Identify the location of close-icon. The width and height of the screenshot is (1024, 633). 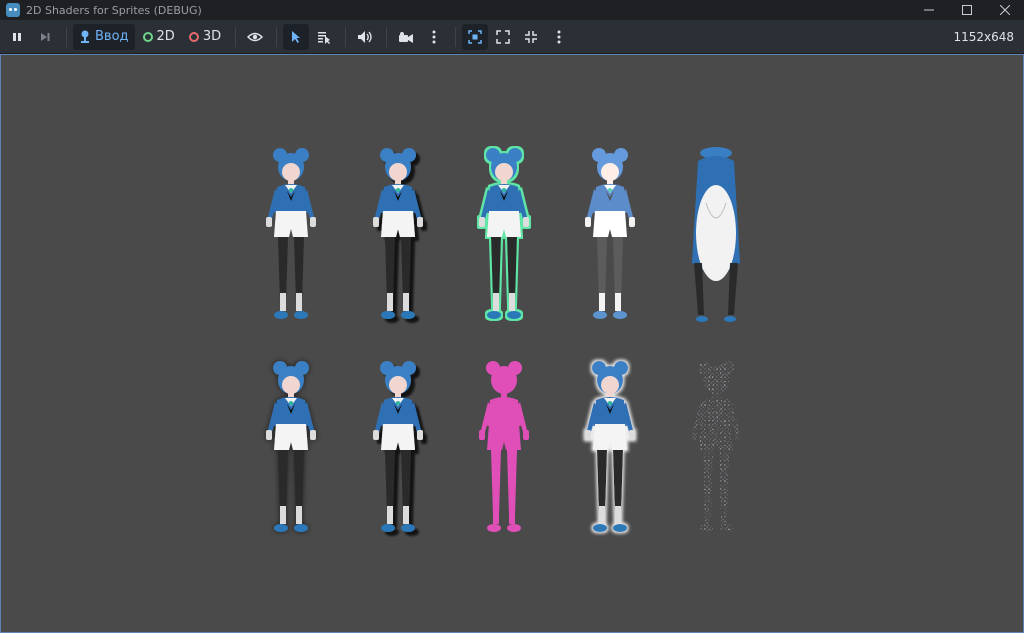
(1005, 10).